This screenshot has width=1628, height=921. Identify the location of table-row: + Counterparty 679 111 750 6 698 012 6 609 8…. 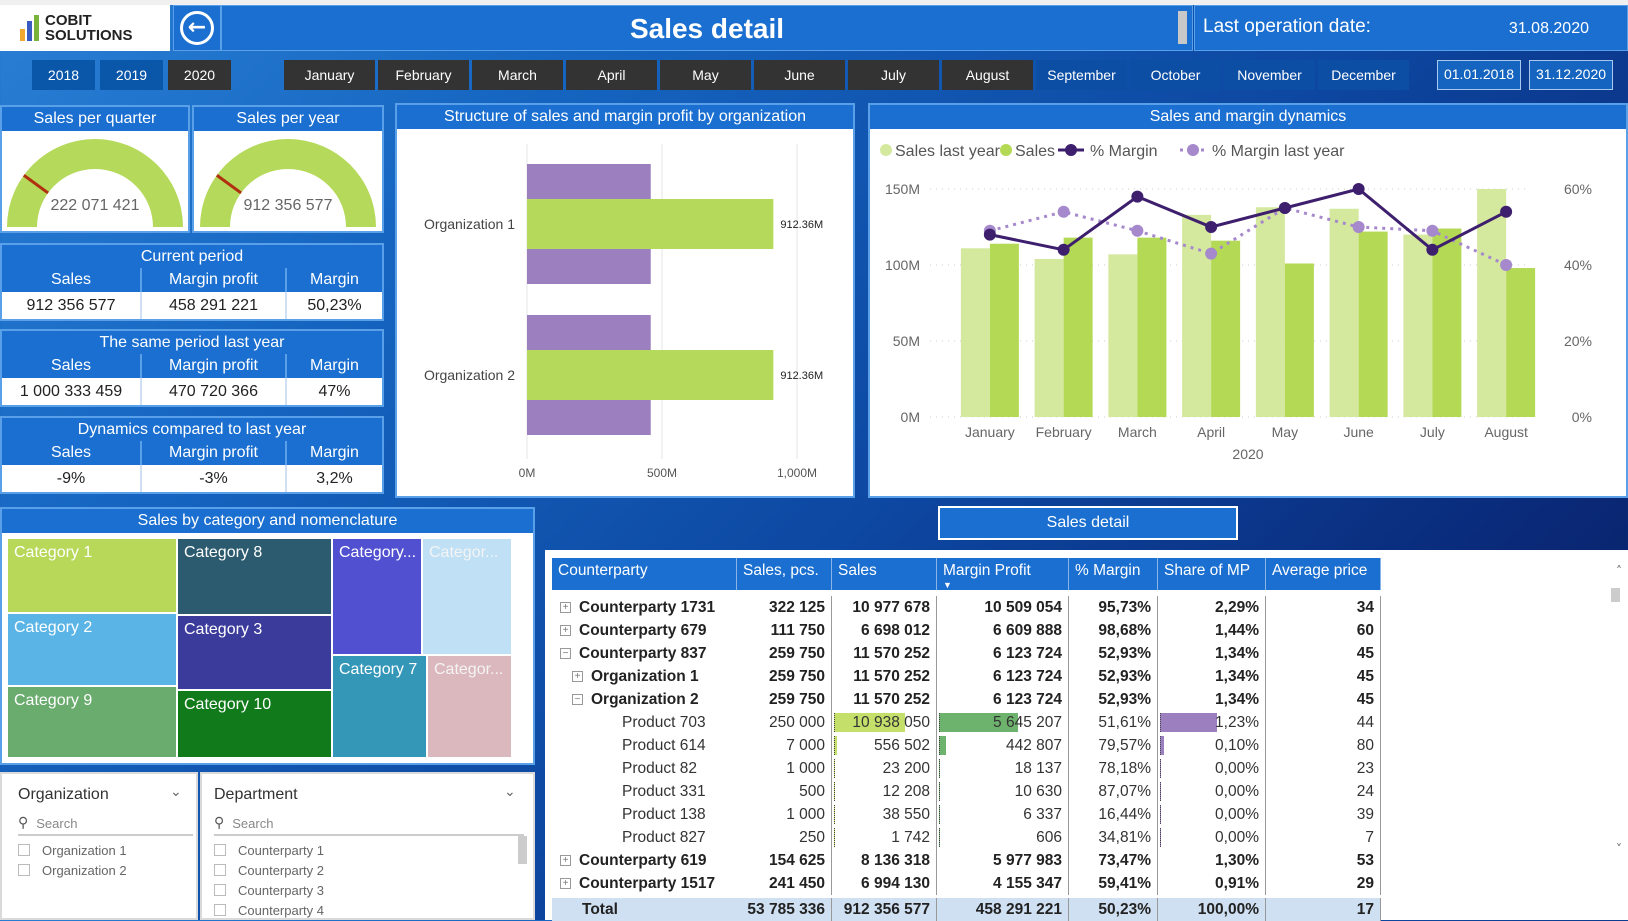
(966, 630).